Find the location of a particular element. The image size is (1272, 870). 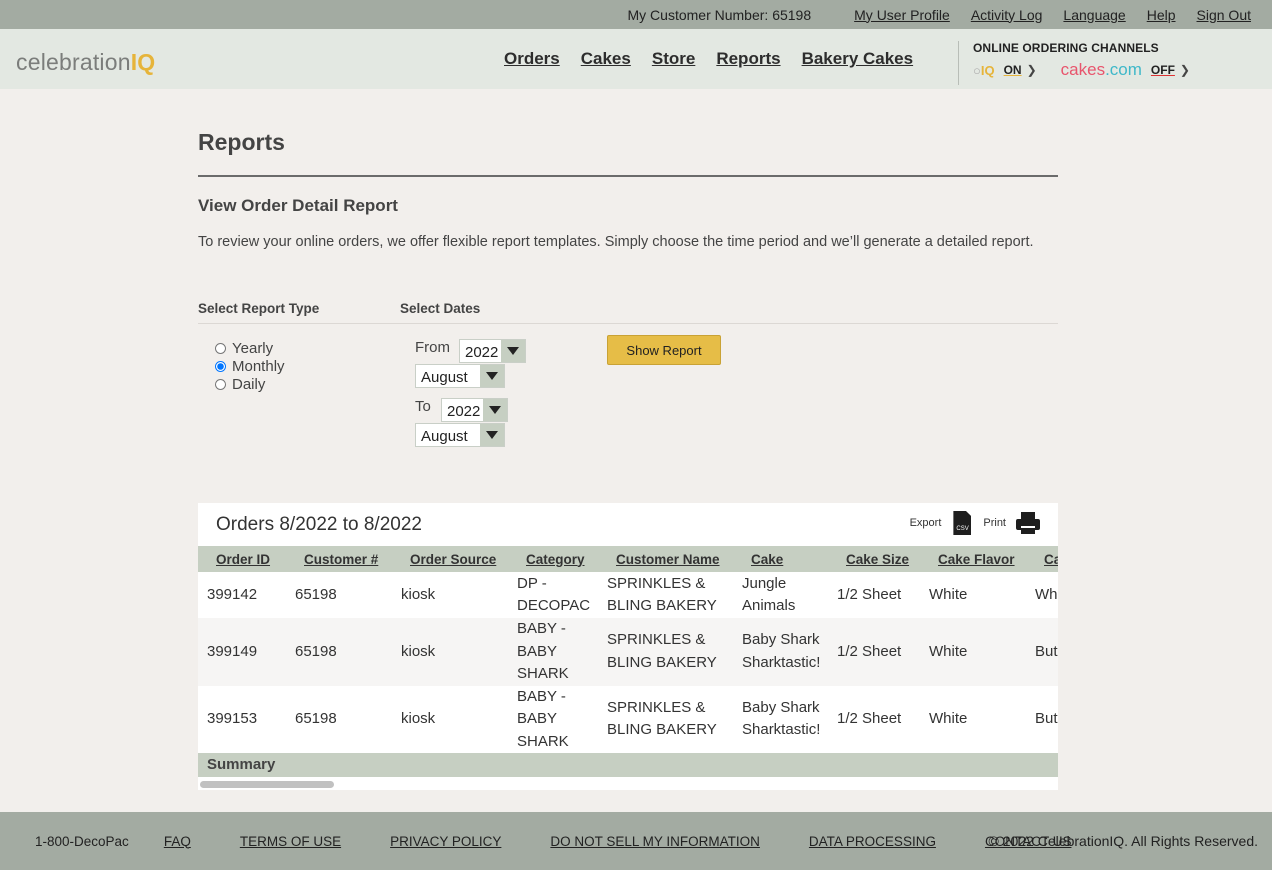

col-order-id: Order ID is located at coordinates (242, 559).